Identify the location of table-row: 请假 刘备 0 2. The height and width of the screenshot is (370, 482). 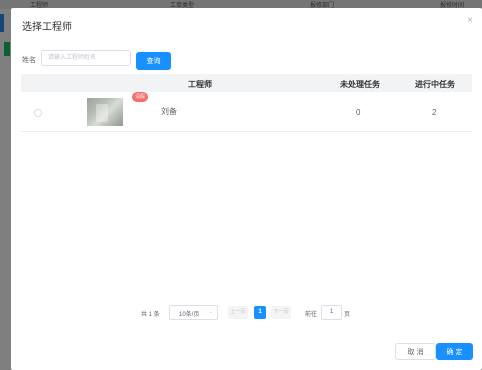
(246, 112).